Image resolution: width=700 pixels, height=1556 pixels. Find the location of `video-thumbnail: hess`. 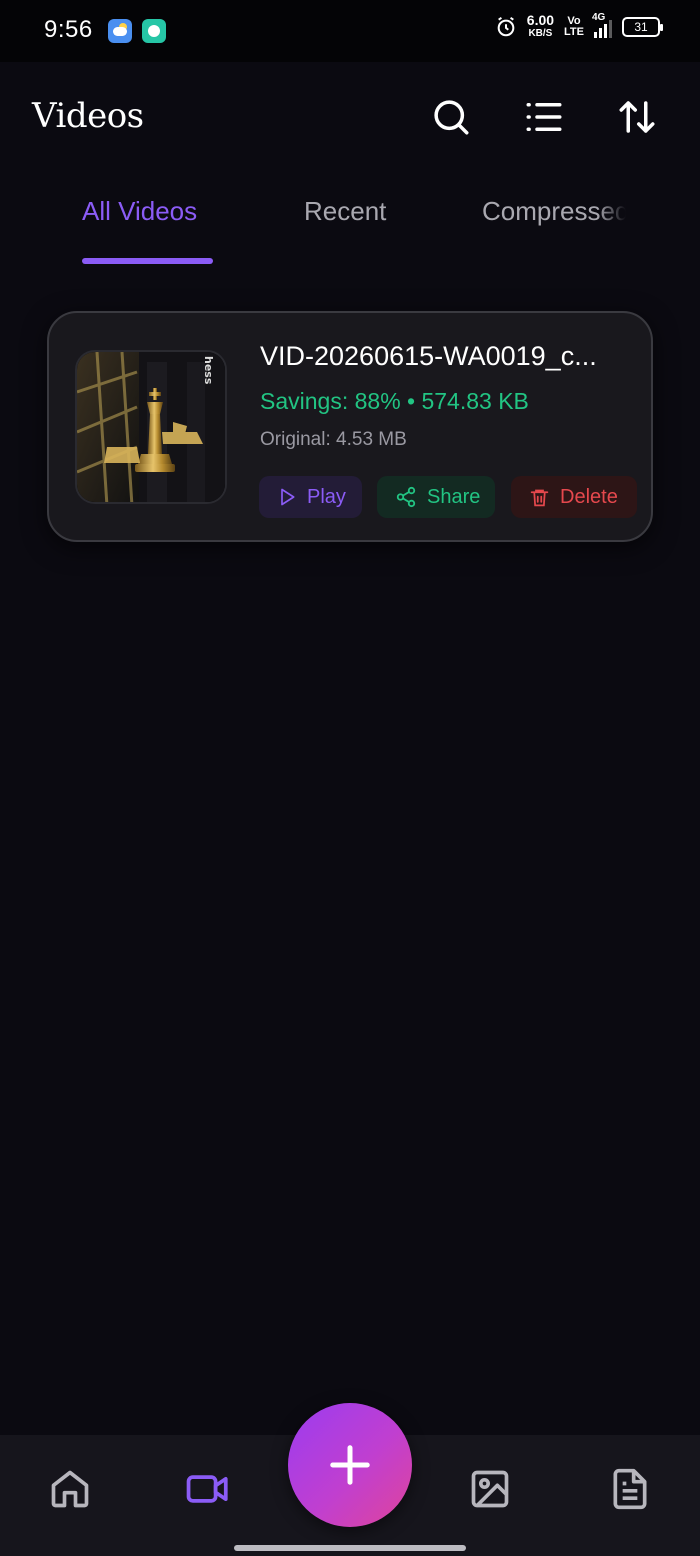

video-thumbnail: hess is located at coordinates (151, 427).